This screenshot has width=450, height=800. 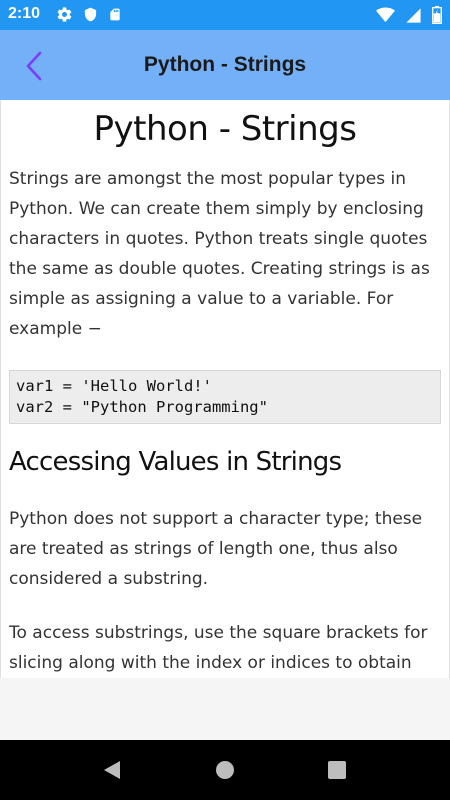 I want to click on app-bar-title: Python - Strings, so click(x=225, y=64).